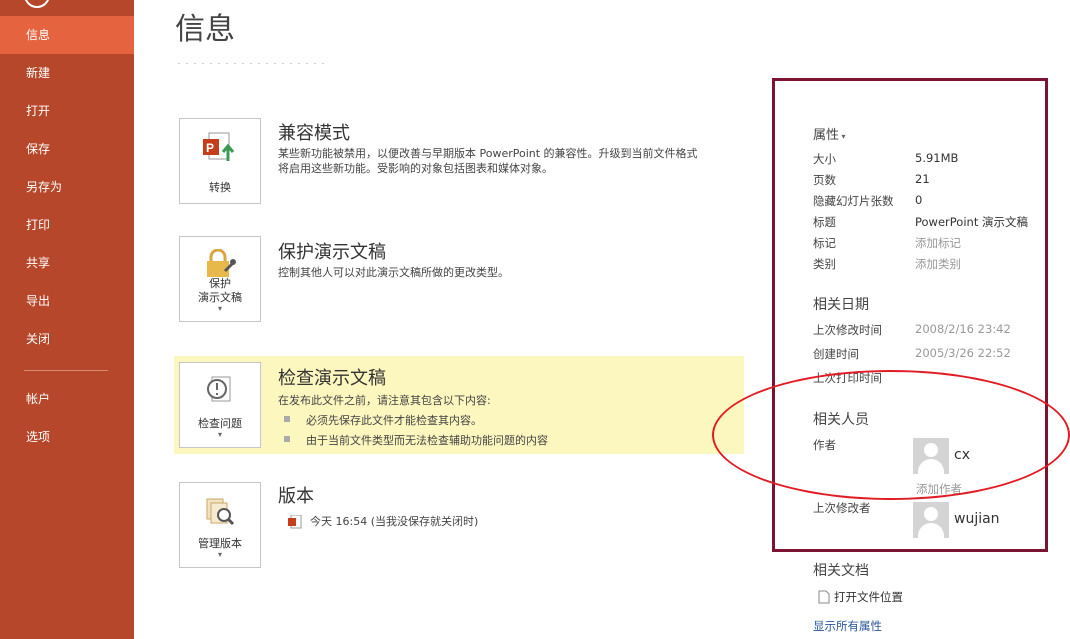 This screenshot has width=1070, height=639. I want to click on versions-section: 管理版本 ▾ 版本 今天 16:54 (当我没保存就关闭时), so click(459, 525).